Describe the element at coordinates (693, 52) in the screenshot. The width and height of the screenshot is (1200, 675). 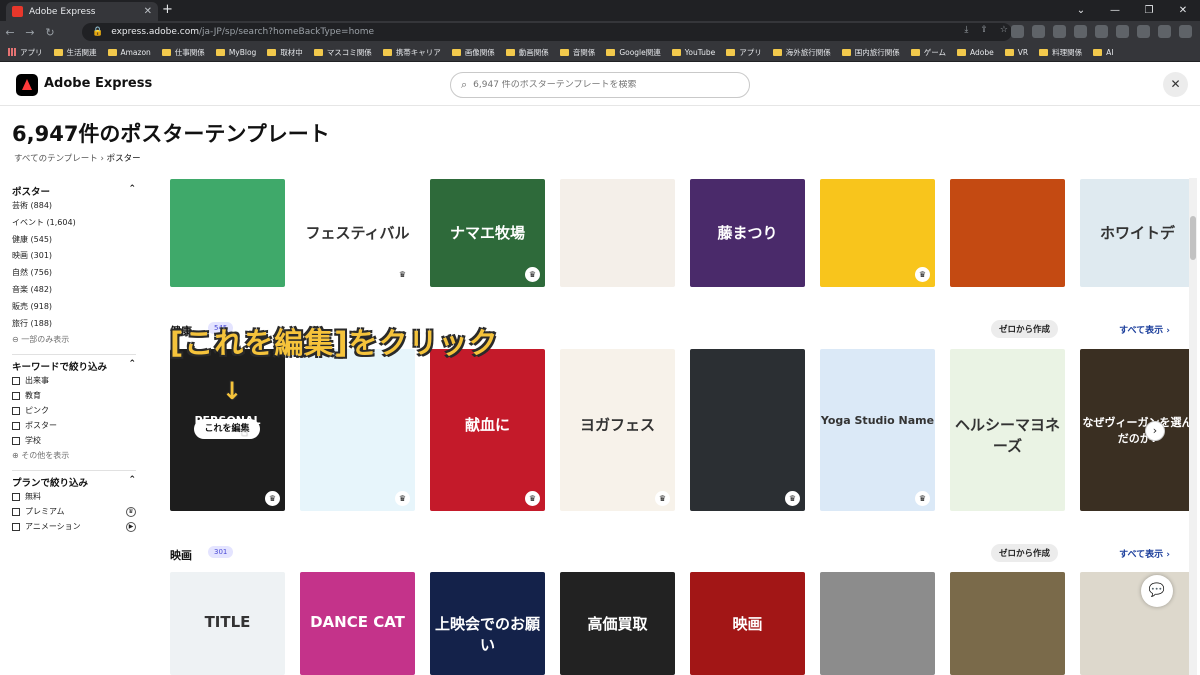
I see `bookmark-item: YouTube` at that location.